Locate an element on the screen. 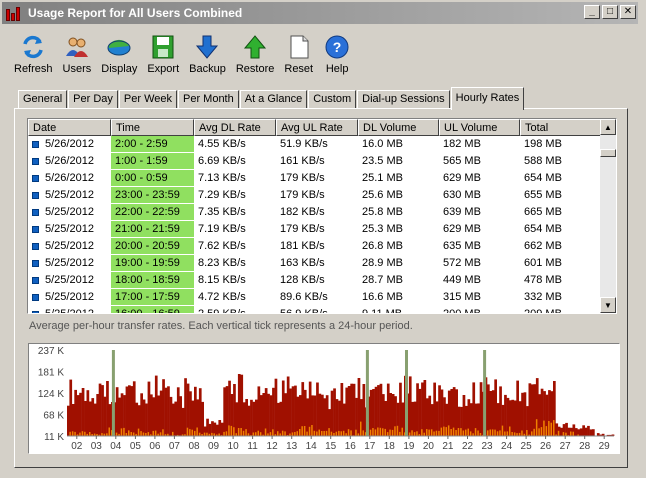 This screenshot has width=646, height=478. row-icon is located at coordinates (35, 161).